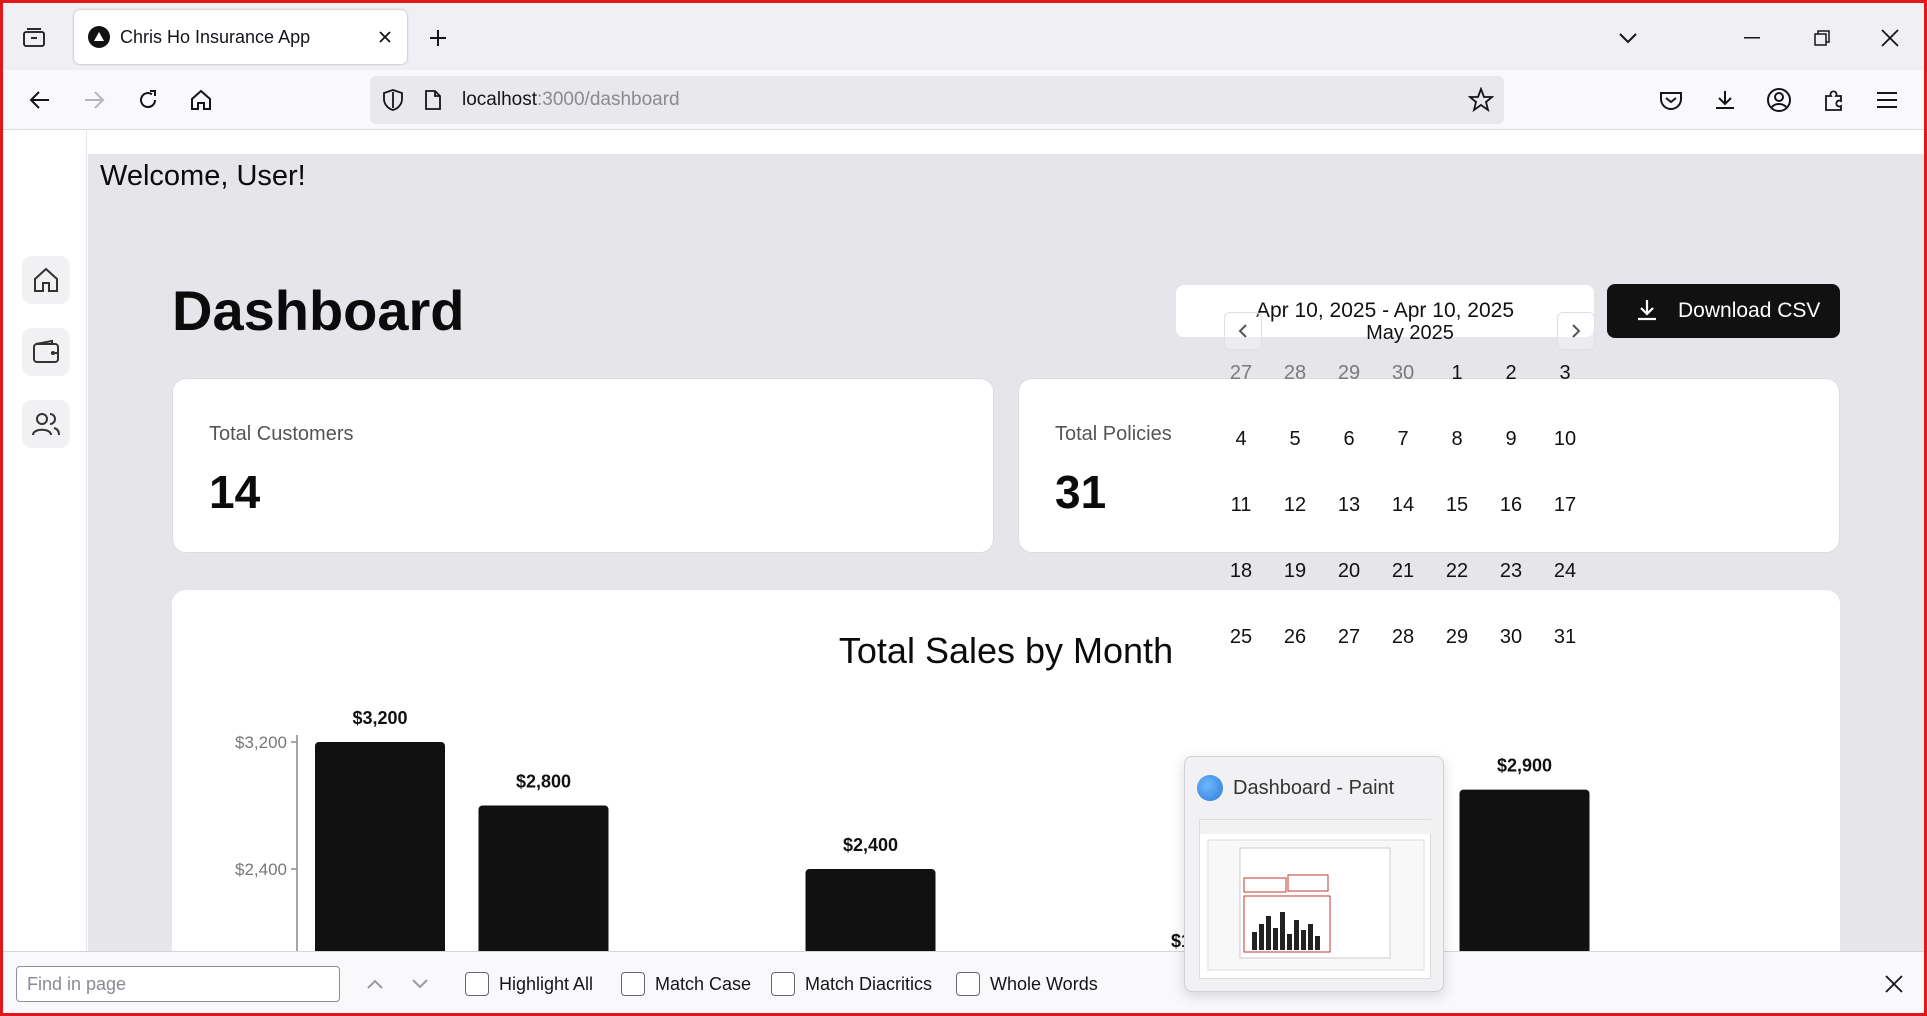 This screenshot has width=1927, height=1016. I want to click on window-close-button, so click(1890, 38).